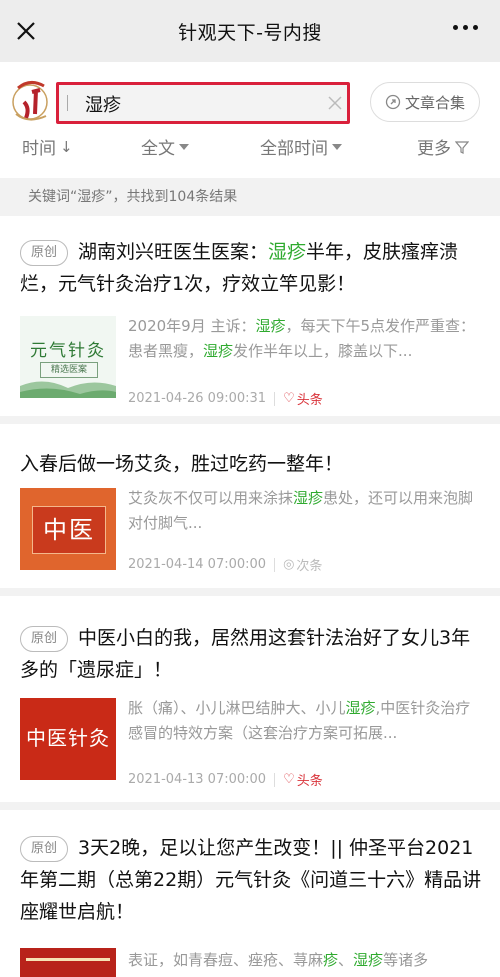  What do you see at coordinates (173, 252) in the screenshot?
I see `title-text: 湖南刘兴旺医生医案：` at bounding box center [173, 252].